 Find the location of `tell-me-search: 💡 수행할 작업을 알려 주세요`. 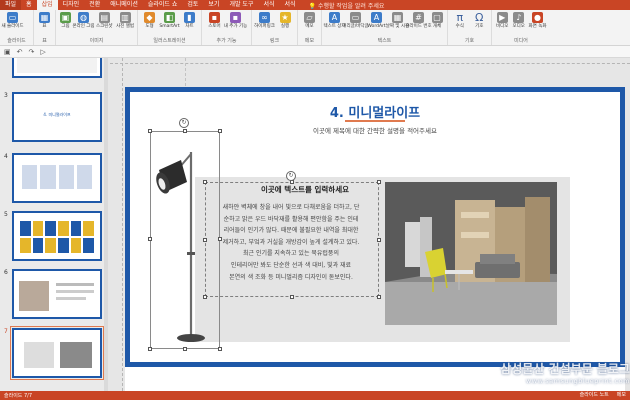

tell-me-search: 💡 수행할 작업을 알려 주세요 is located at coordinates (347, 5).